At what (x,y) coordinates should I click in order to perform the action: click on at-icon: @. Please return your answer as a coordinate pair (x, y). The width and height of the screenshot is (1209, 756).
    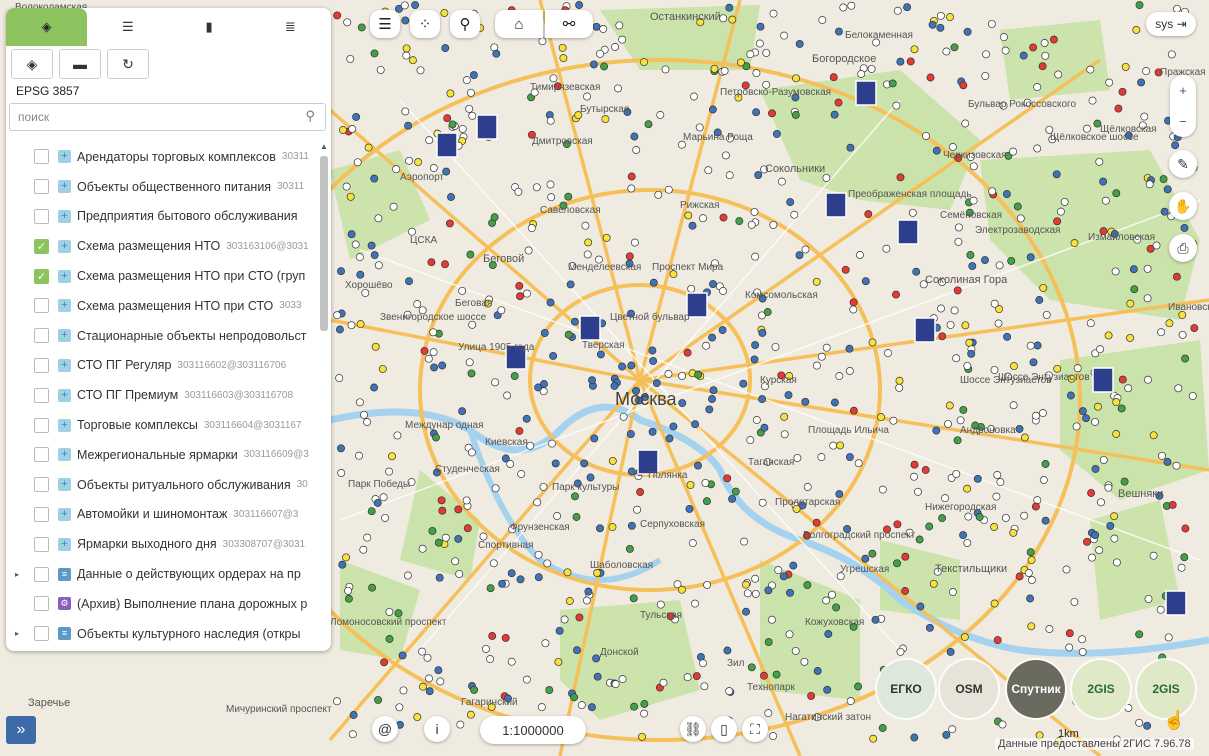
    Looking at the image, I should click on (385, 729).